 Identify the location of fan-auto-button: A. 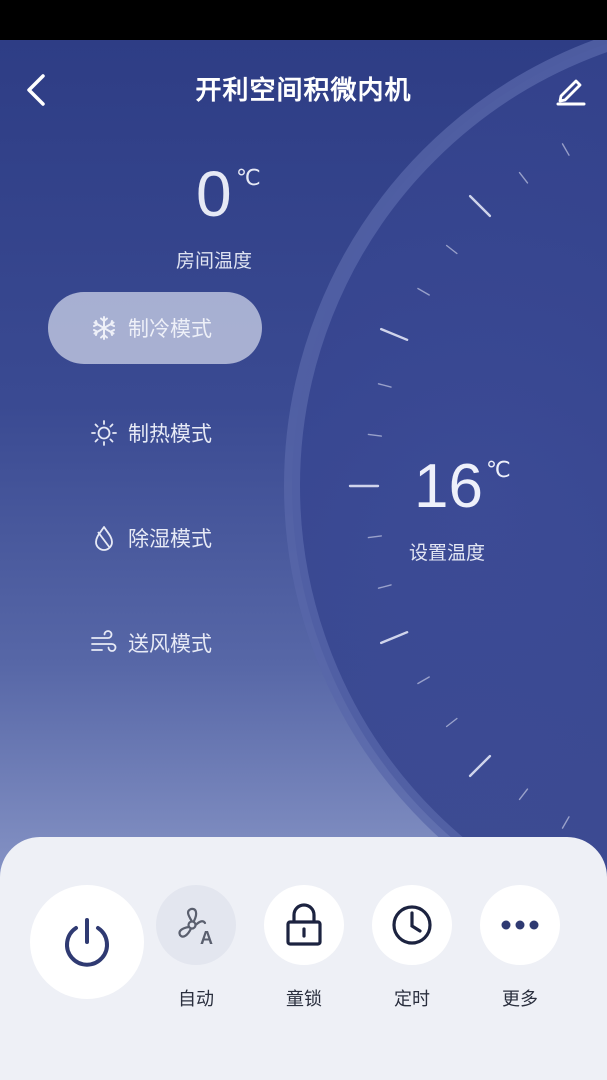
(196, 925).